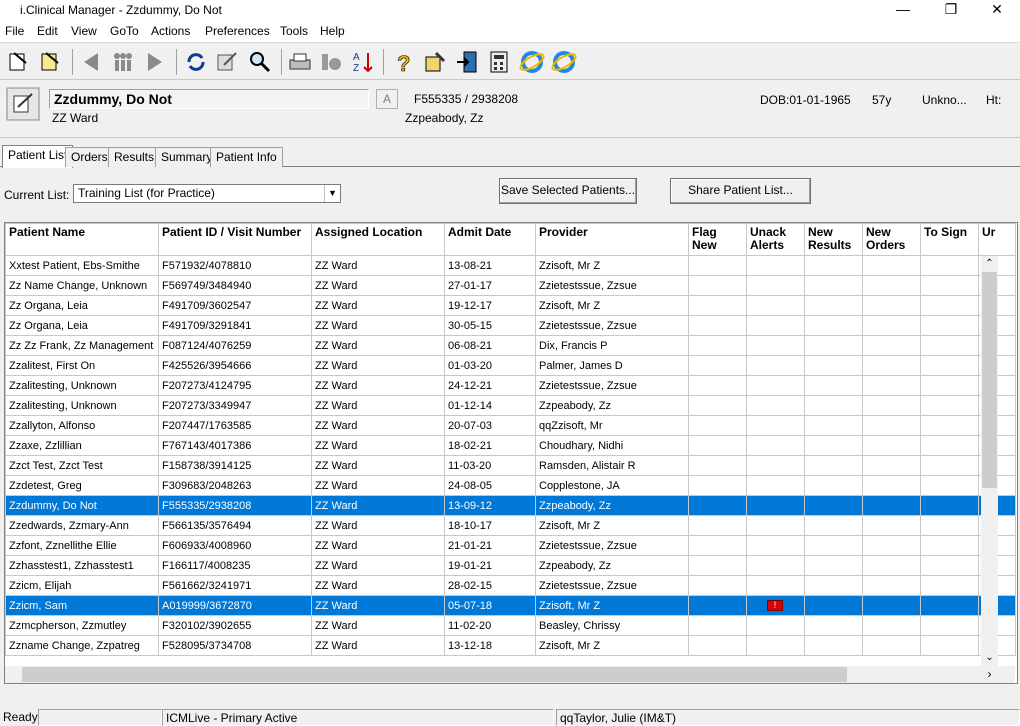 Image resolution: width=1020 pixels, height=726 pixels. What do you see at coordinates (260, 62) in the screenshot?
I see `patient-search-icon` at bounding box center [260, 62].